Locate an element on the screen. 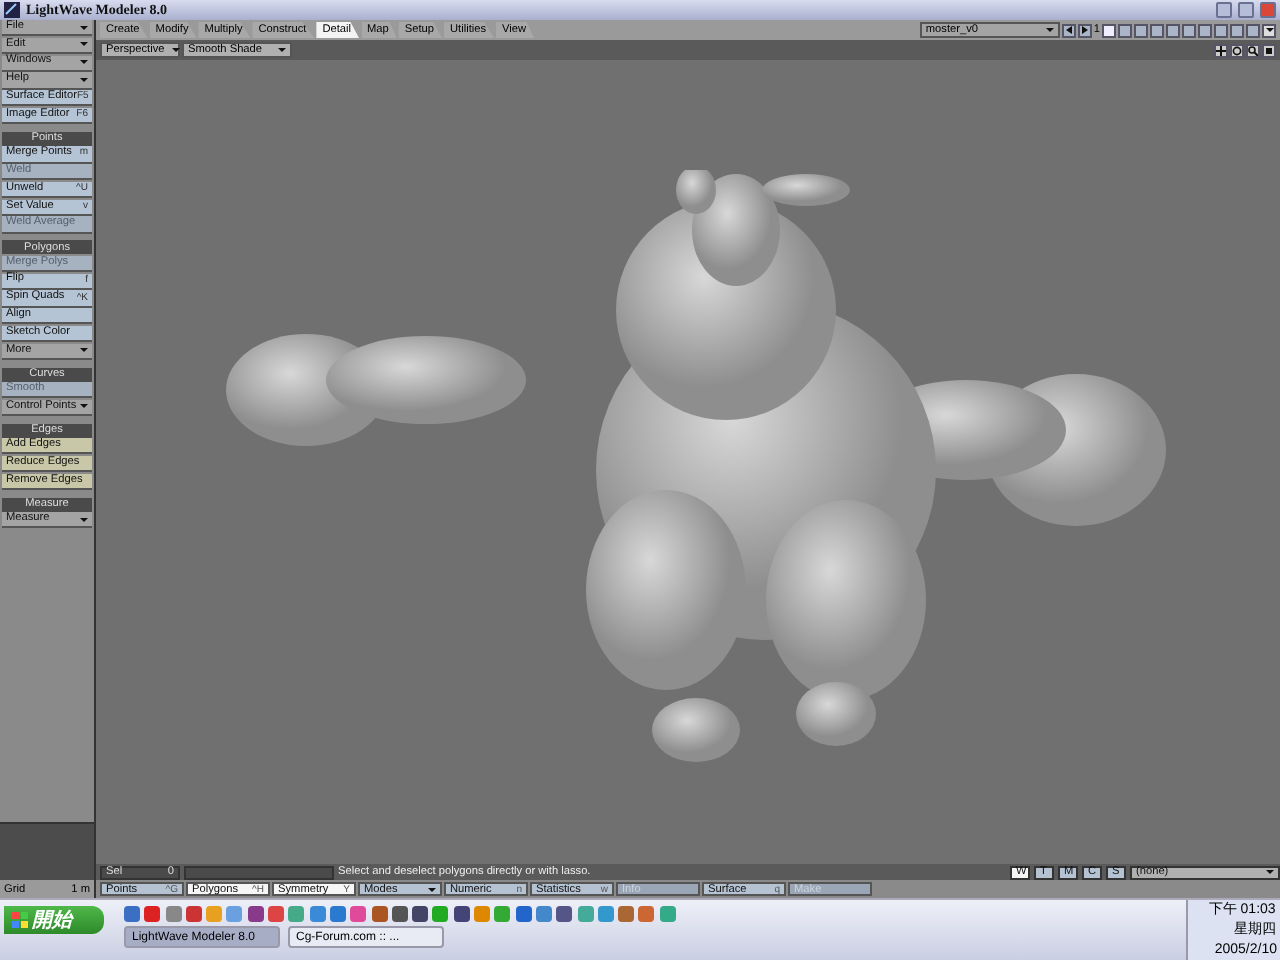 This screenshot has height=960, width=1280. minimize-button is located at coordinates (1224, 10).